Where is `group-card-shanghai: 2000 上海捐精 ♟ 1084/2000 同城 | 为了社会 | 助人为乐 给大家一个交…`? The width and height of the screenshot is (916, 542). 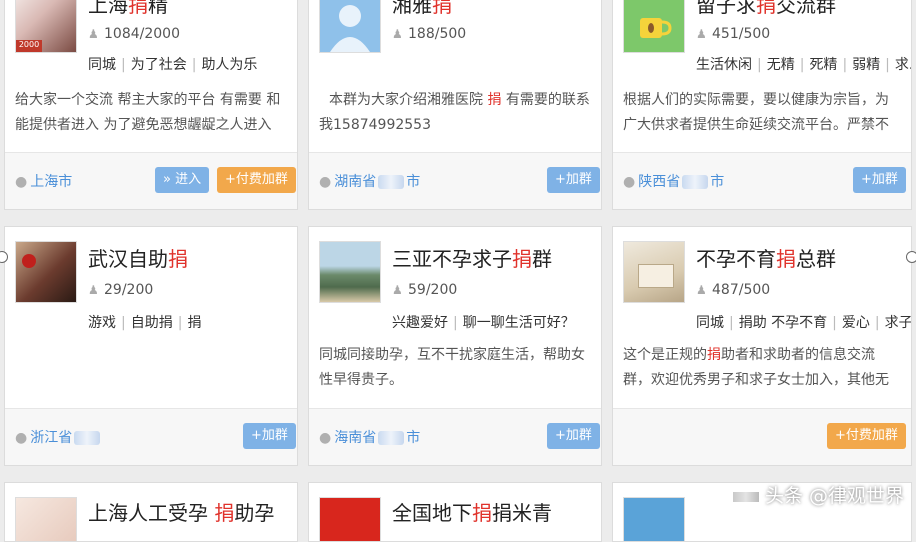
group-card-shanghai: 2000 上海捐精 ♟ 1084/2000 同城 | 为了社会 | 助人为乐 给大家一个交… is located at coordinates (151, 105).